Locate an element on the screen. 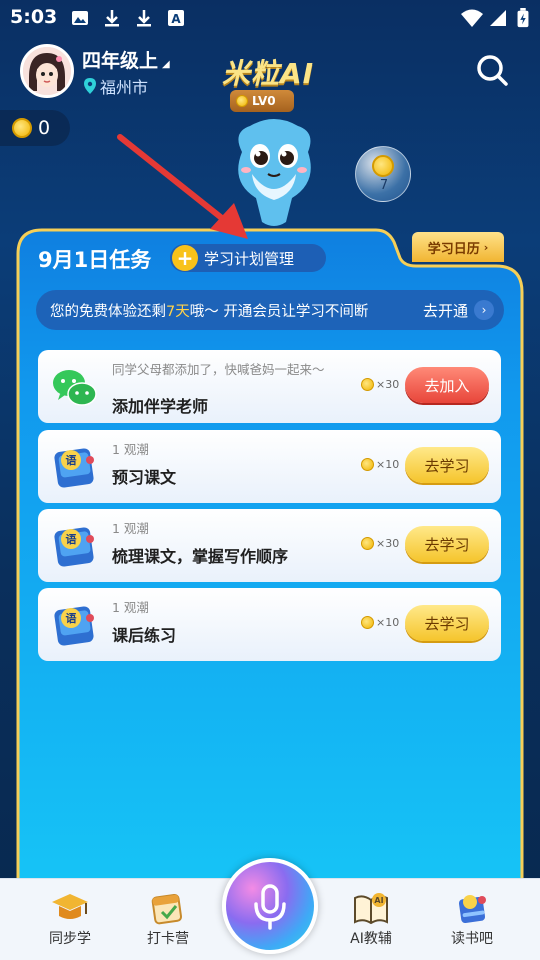 Image resolution: width=540 pixels, height=960 pixels. nav-sync-learn: 同步学 is located at coordinates (70, 919).